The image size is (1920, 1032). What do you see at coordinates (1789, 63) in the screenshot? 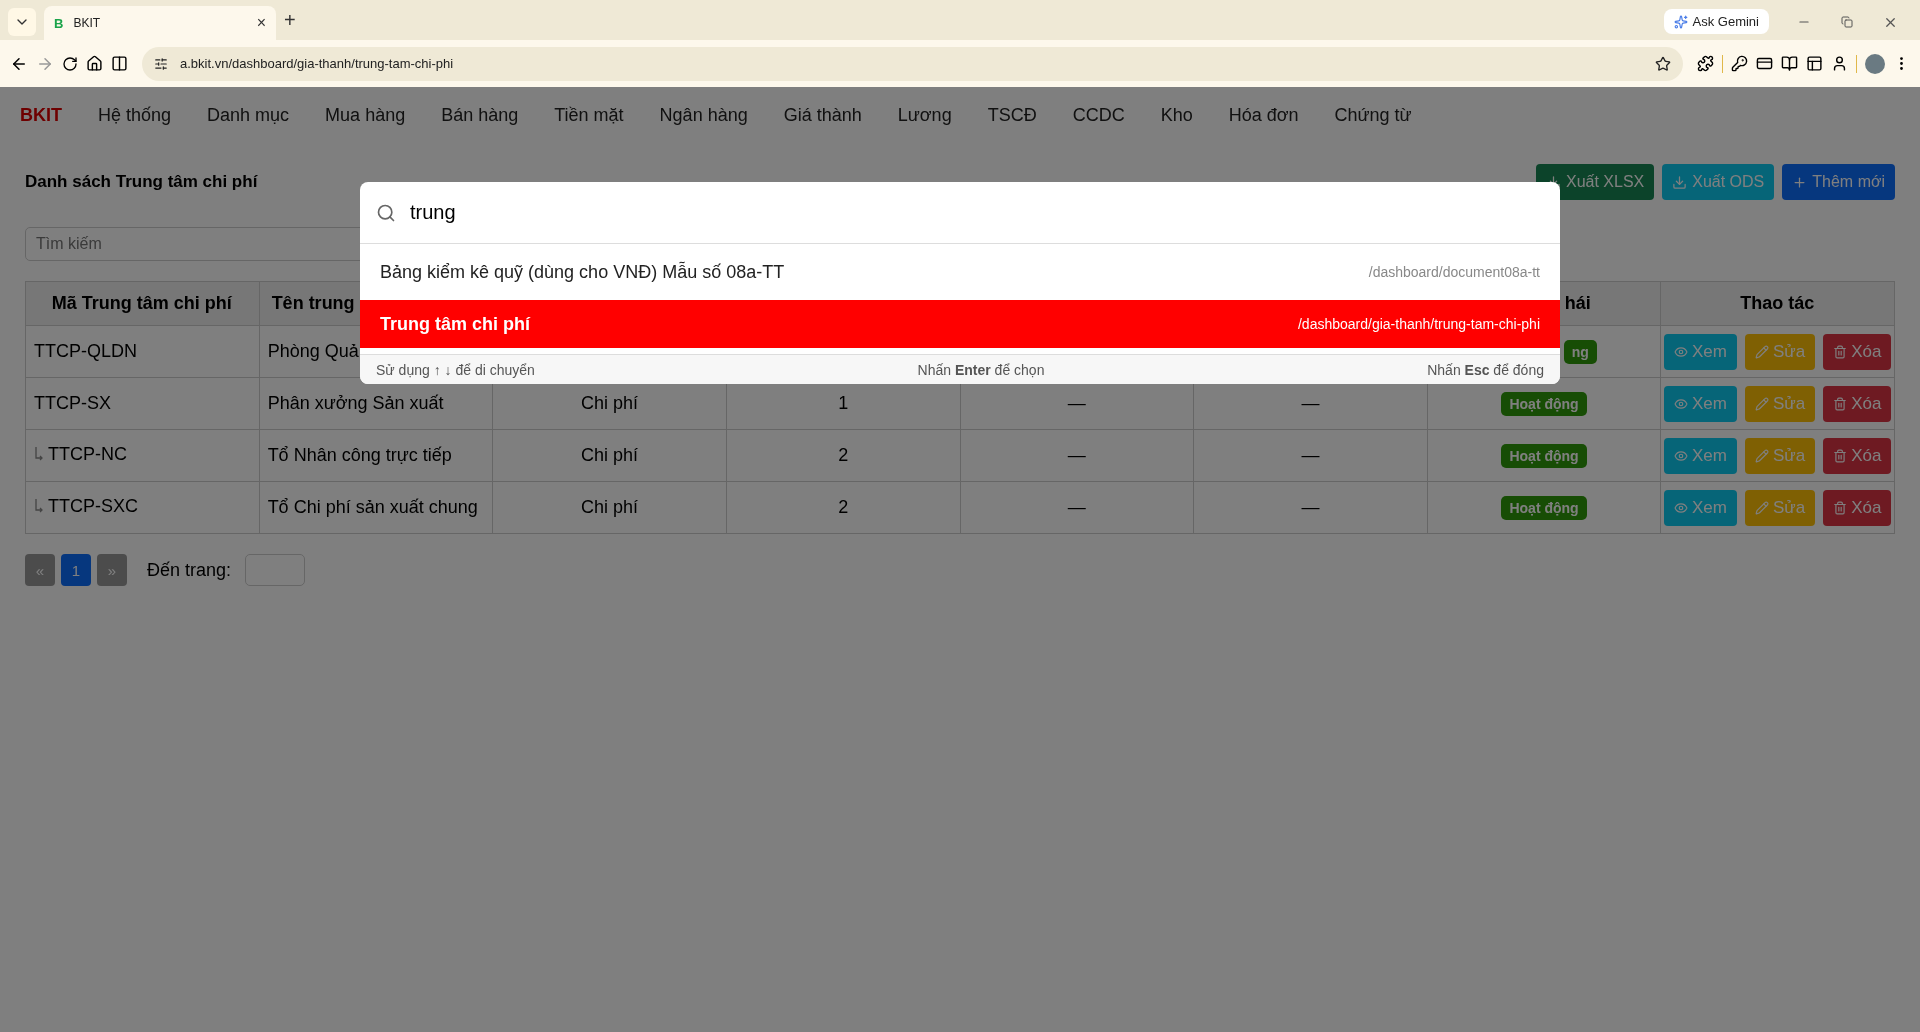
I see `book-icon` at bounding box center [1789, 63].